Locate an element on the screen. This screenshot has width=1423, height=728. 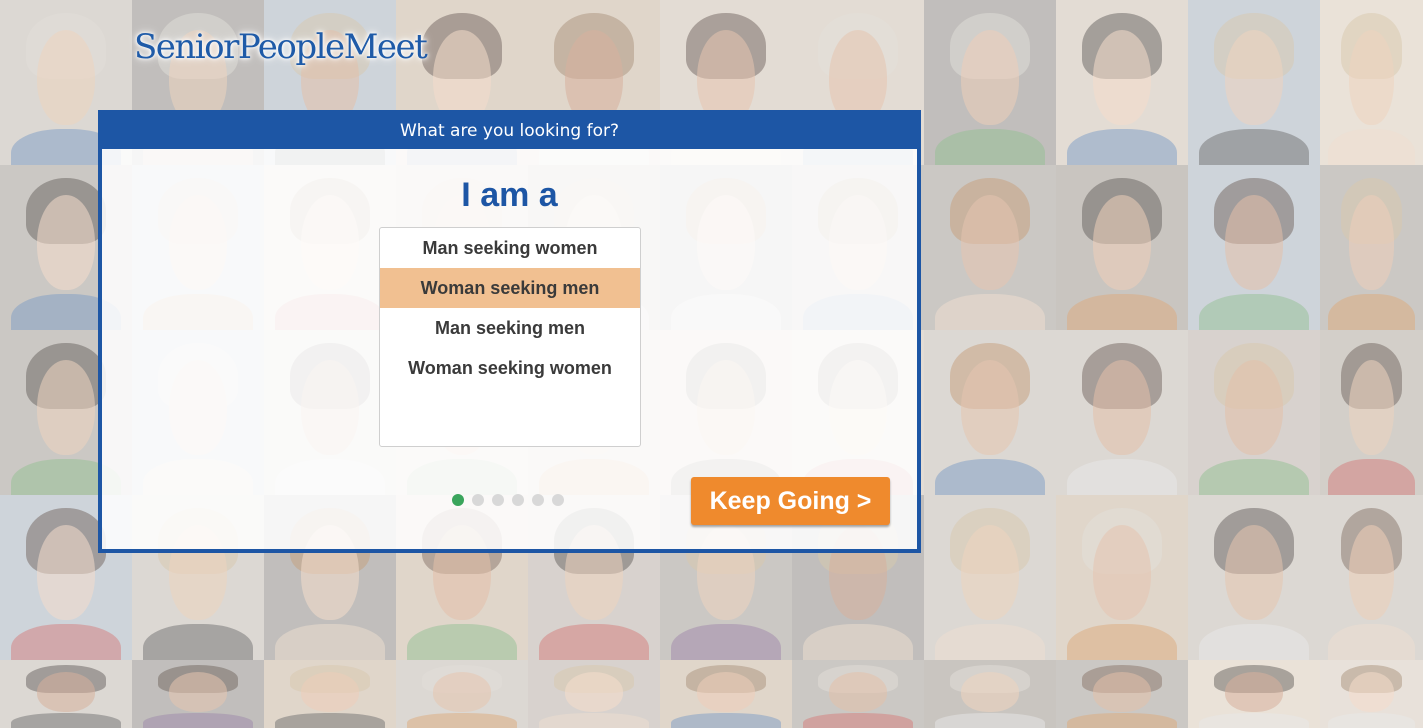
dialog-header: What are you looking for? is located at coordinates (509, 131).